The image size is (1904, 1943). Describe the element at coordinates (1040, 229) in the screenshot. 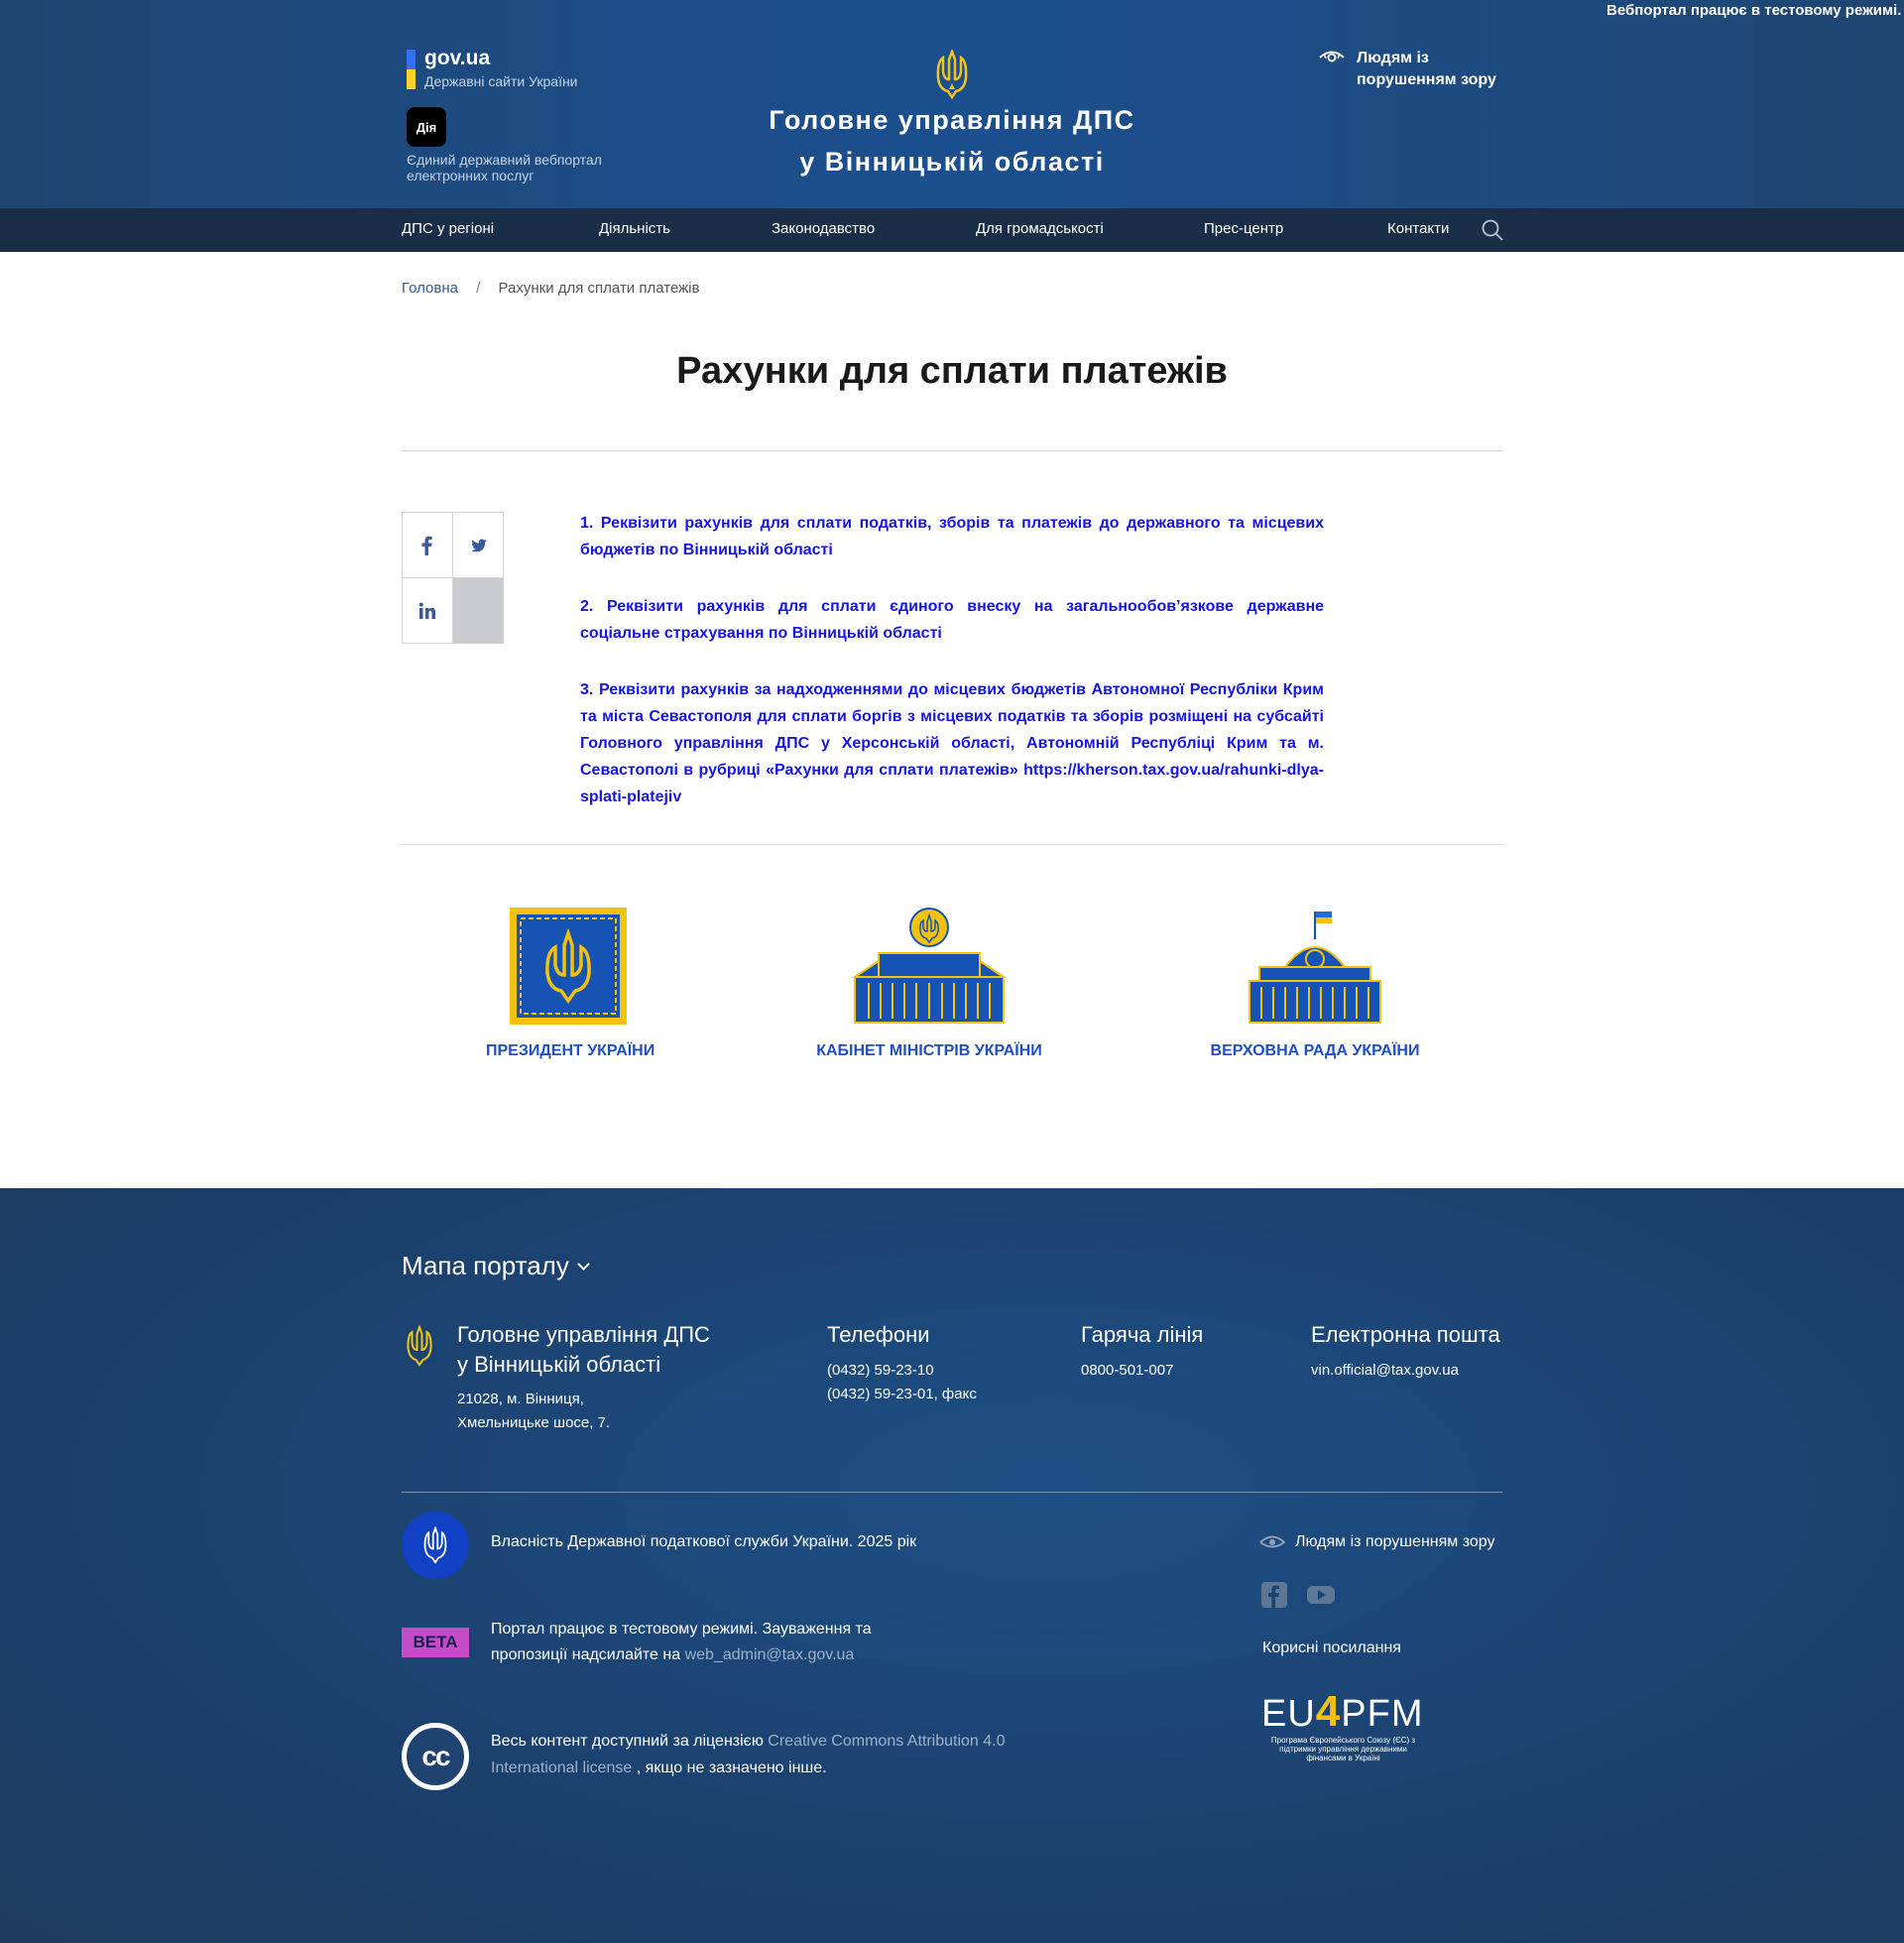

I see `nav-item-public: Для громадськості` at that location.